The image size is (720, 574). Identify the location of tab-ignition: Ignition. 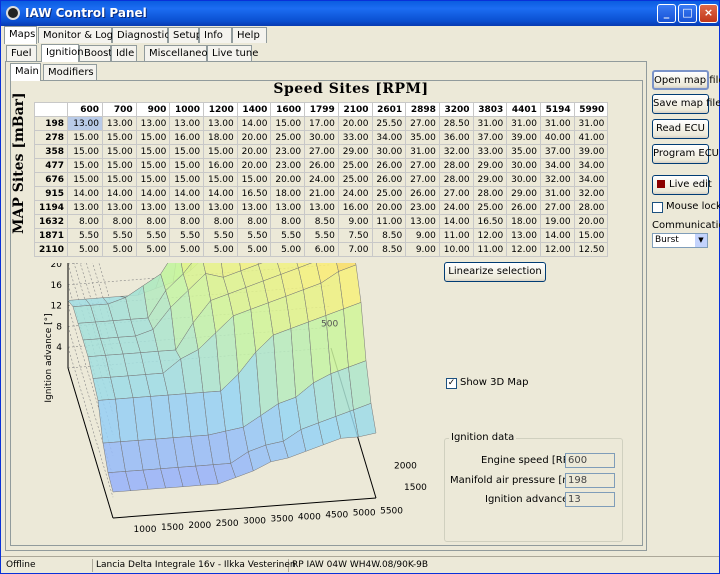
(62, 53).